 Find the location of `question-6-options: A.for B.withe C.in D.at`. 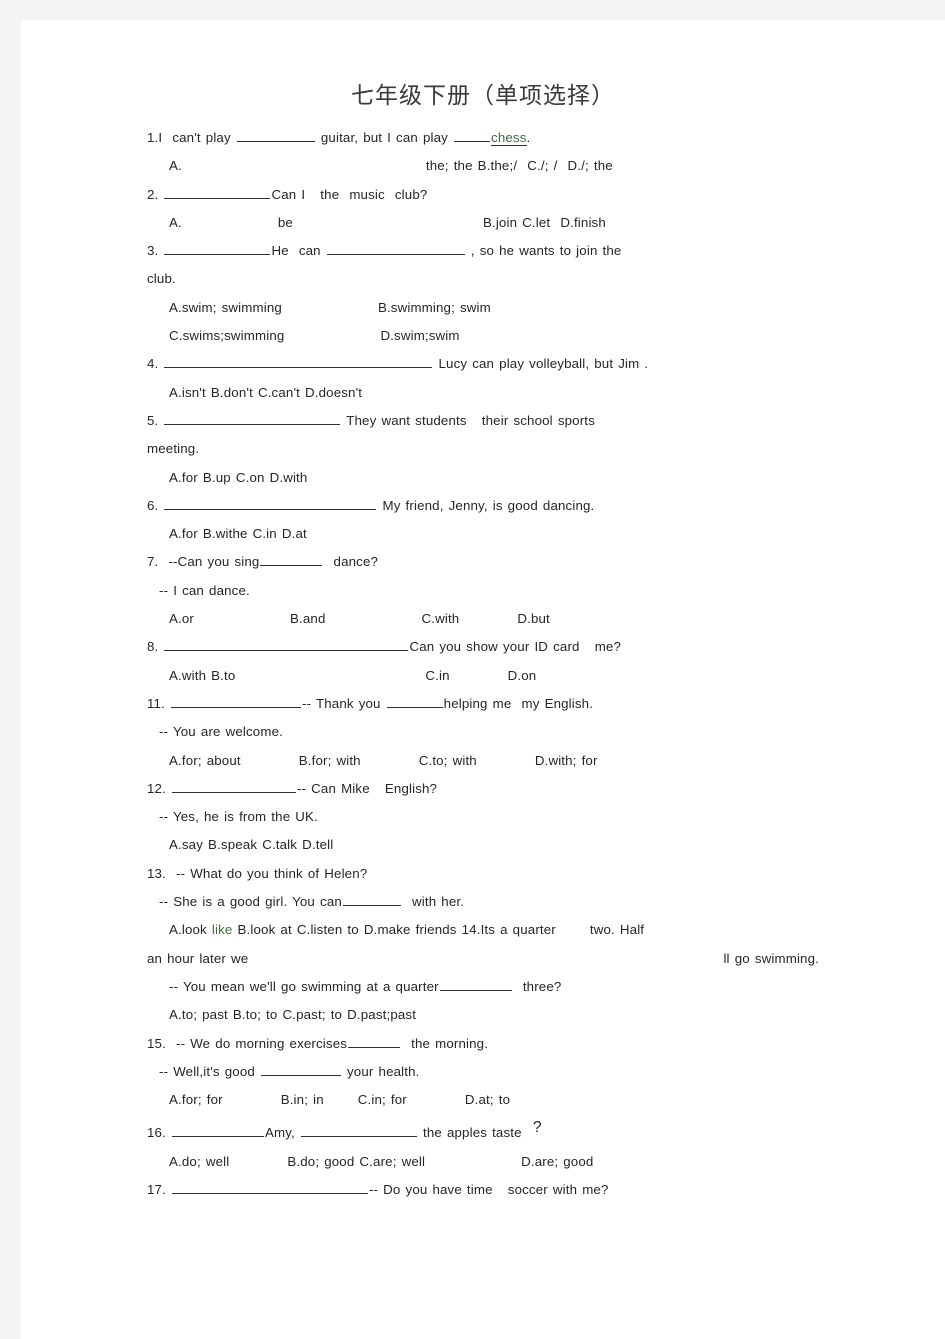

question-6-options: A.for B.withe C.in D.at is located at coordinates (486, 534).